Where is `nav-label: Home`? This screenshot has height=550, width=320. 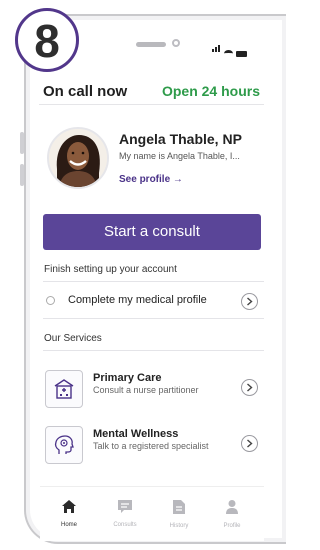 nav-label: Home is located at coordinates (68, 525).